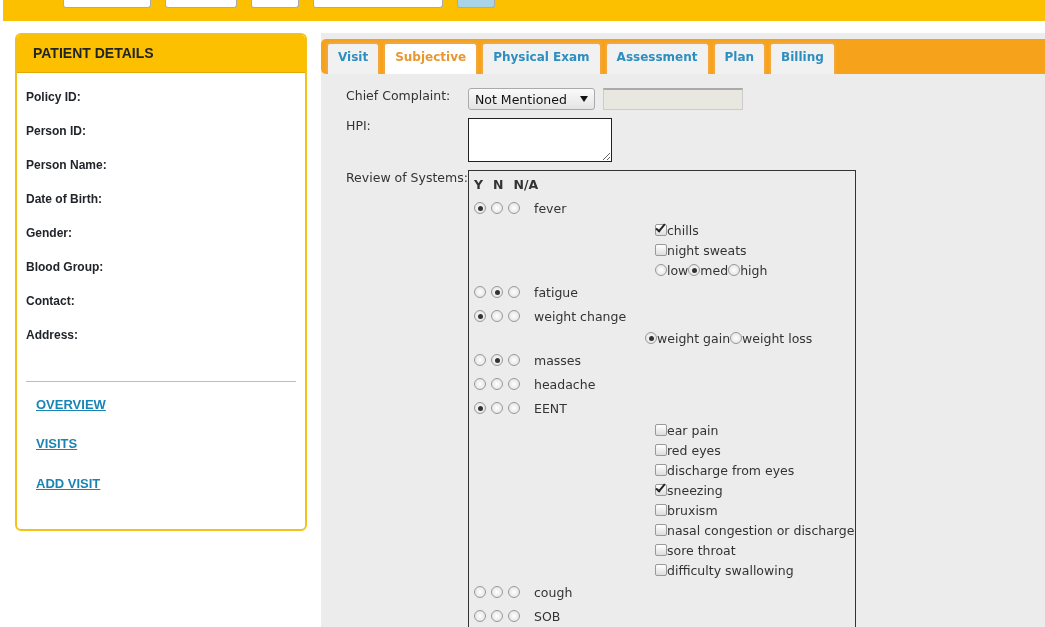  What do you see at coordinates (707, 250) in the screenshot?
I see `option-label: night sweats` at bounding box center [707, 250].